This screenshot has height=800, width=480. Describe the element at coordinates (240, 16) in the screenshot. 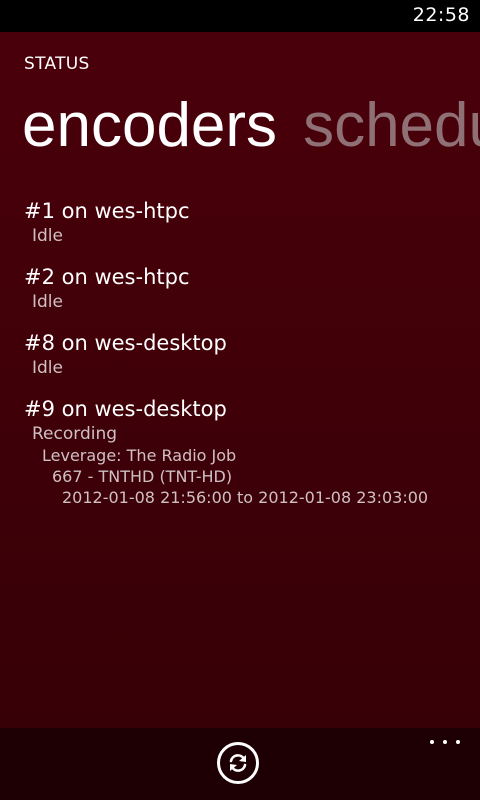

I see `status-bar: 22:58` at that location.